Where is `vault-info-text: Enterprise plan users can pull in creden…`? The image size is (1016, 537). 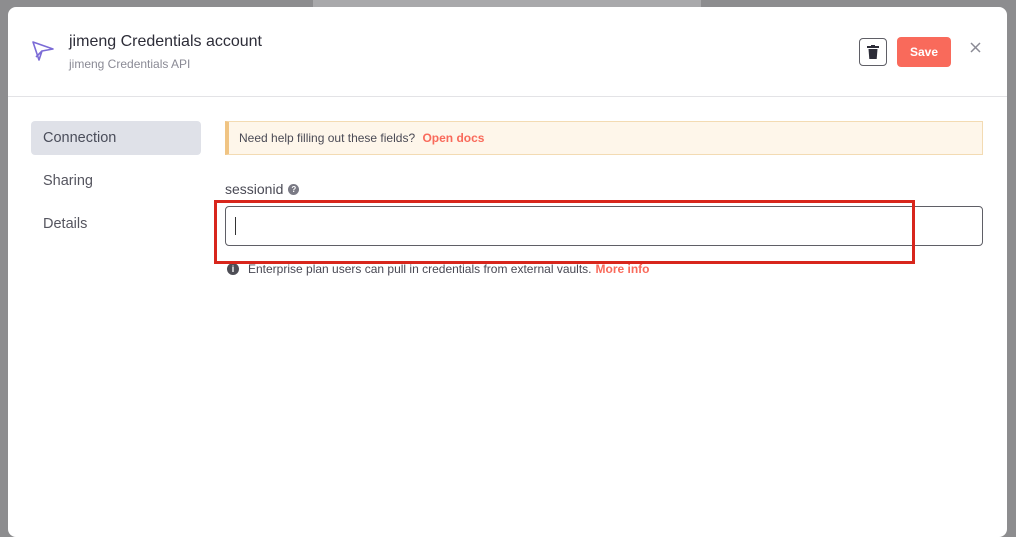
vault-info-text: Enterprise plan users can pull in creden… is located at coordinates (420, 269).